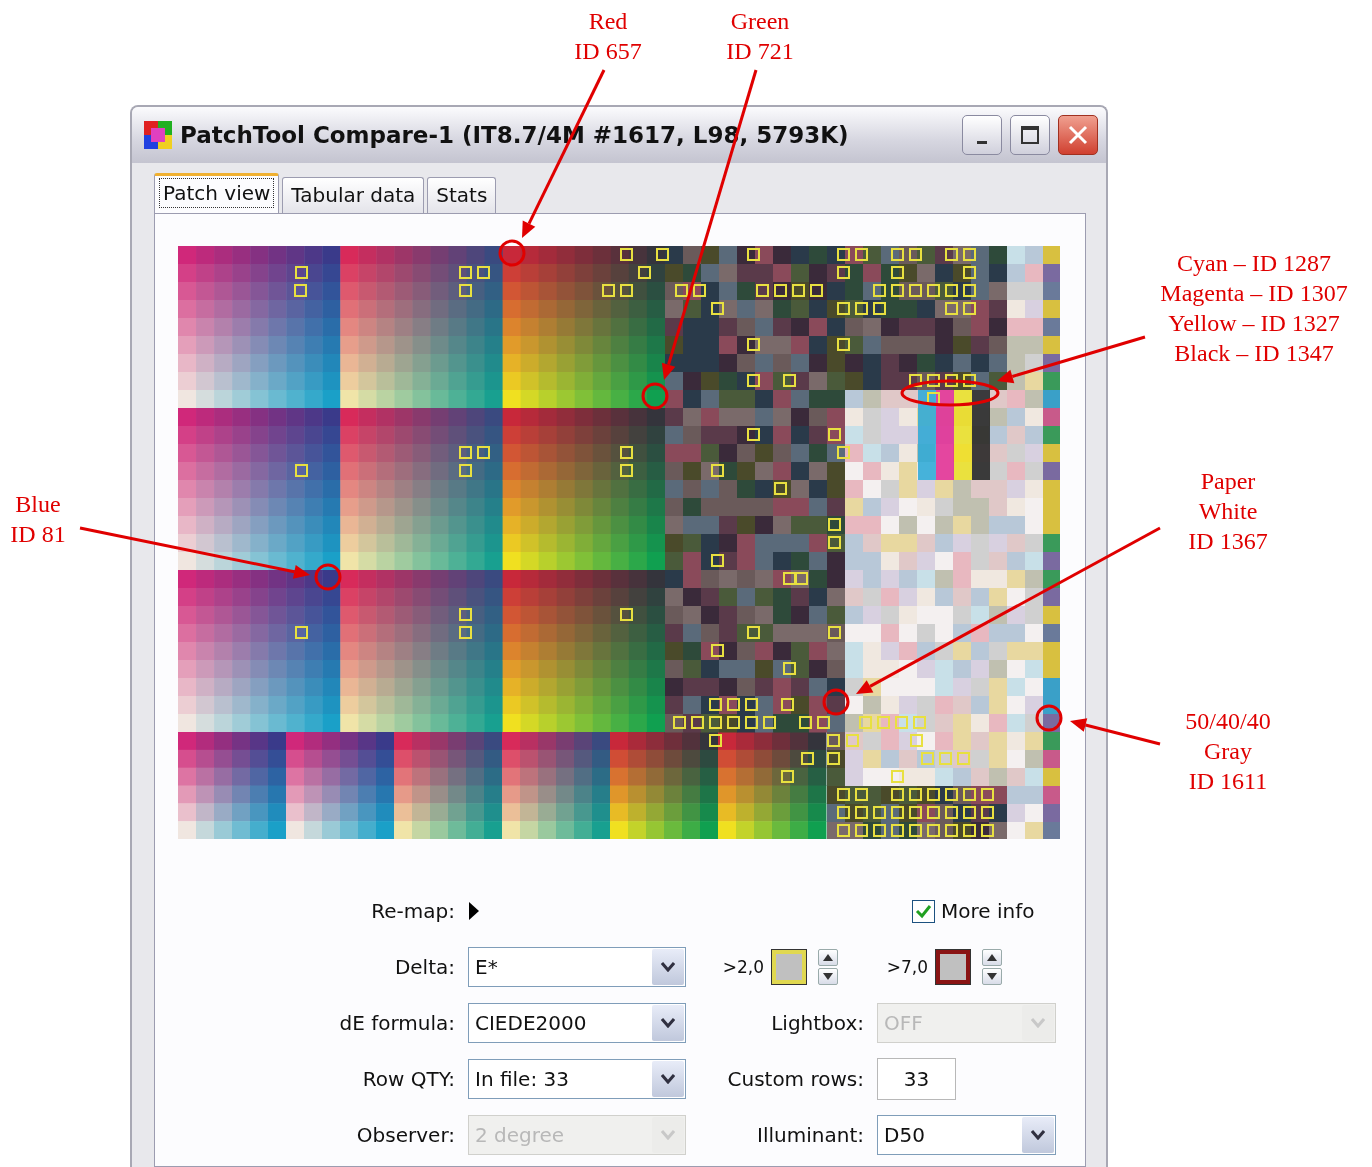 The height and width of the screenshot is (1167, 1372). What do you see at coordinates (577, 967) in the screenshot?
I see `dropdown-field: E*` at bounding box center [577, 967].